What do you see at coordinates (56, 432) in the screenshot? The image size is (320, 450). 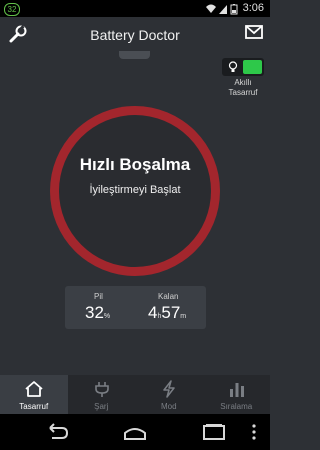 I see `back-icon` at bounding box center [56, 432].